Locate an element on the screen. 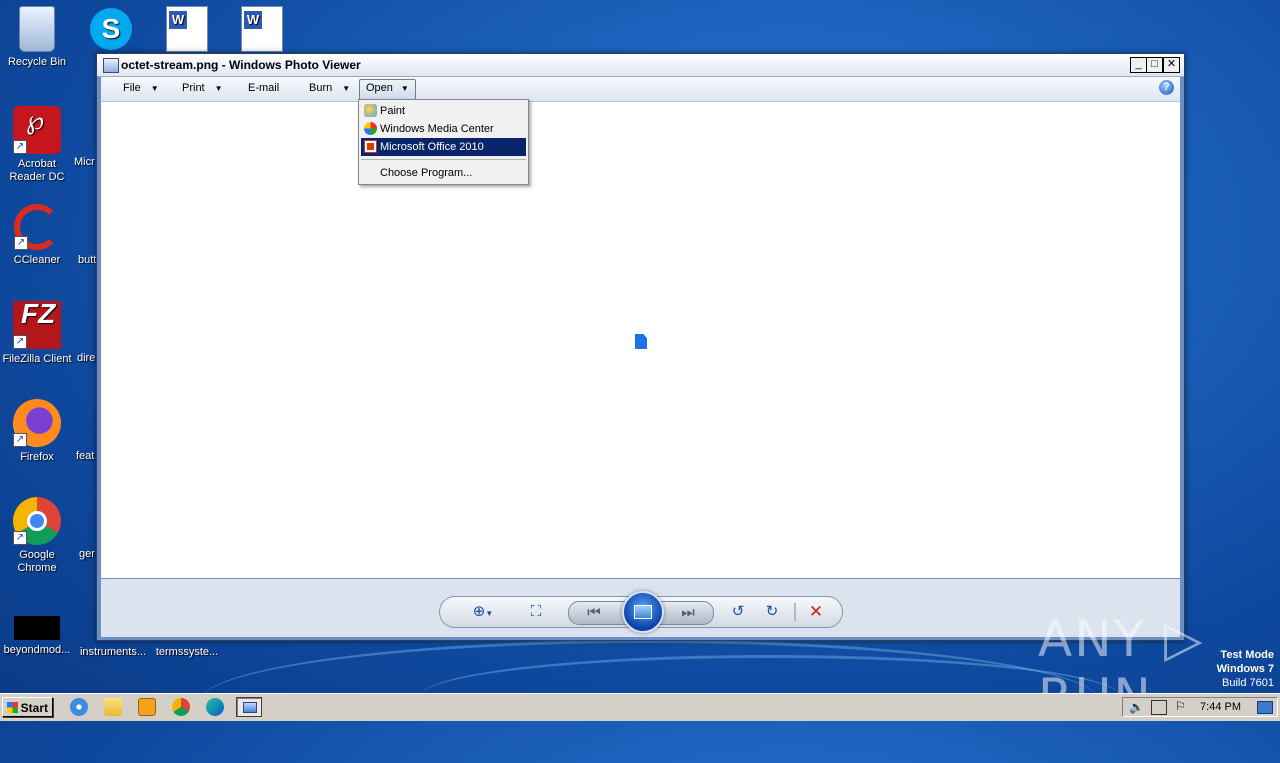 This screenshot has height=763, width=1280. photo-viewer-app-icon is located at coordinates (111, 65).